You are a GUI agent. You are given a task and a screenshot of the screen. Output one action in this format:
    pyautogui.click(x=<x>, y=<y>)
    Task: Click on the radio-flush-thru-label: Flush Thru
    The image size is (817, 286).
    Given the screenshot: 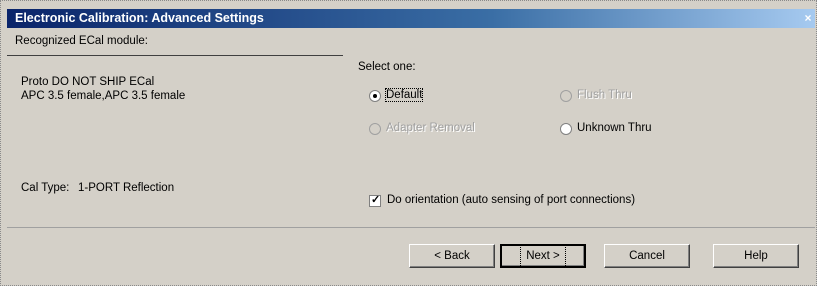 What is the action you would take?
    pyautogui.click(x=604, y=95)
    